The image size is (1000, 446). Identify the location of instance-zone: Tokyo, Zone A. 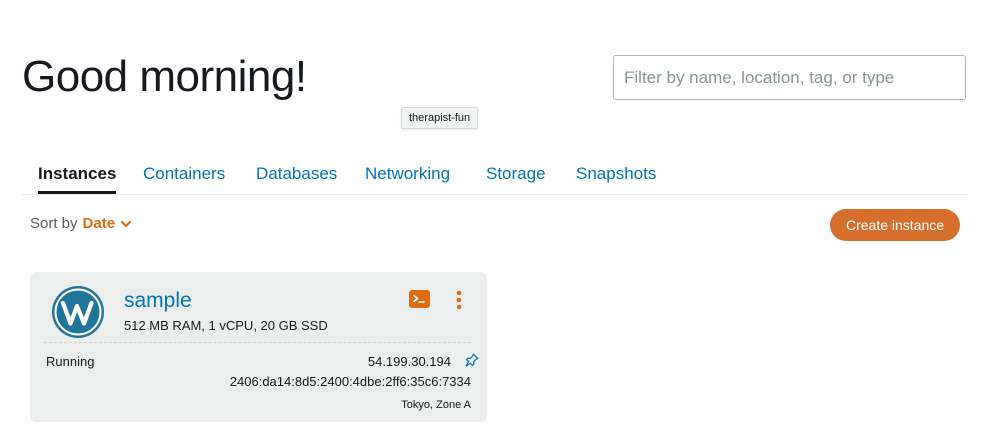
(436, 405).